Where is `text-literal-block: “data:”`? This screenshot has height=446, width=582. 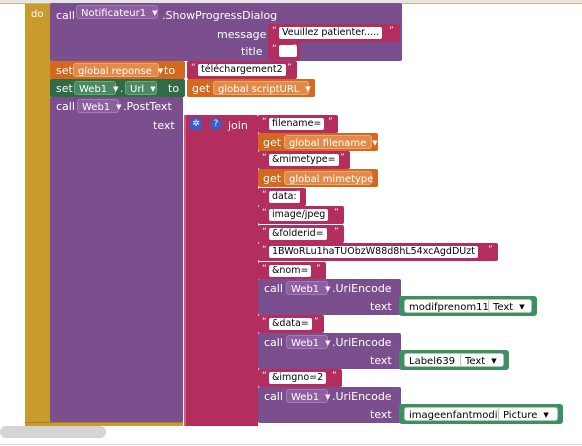 text-literal-block: “data:” is located at coordinates (282, 197).